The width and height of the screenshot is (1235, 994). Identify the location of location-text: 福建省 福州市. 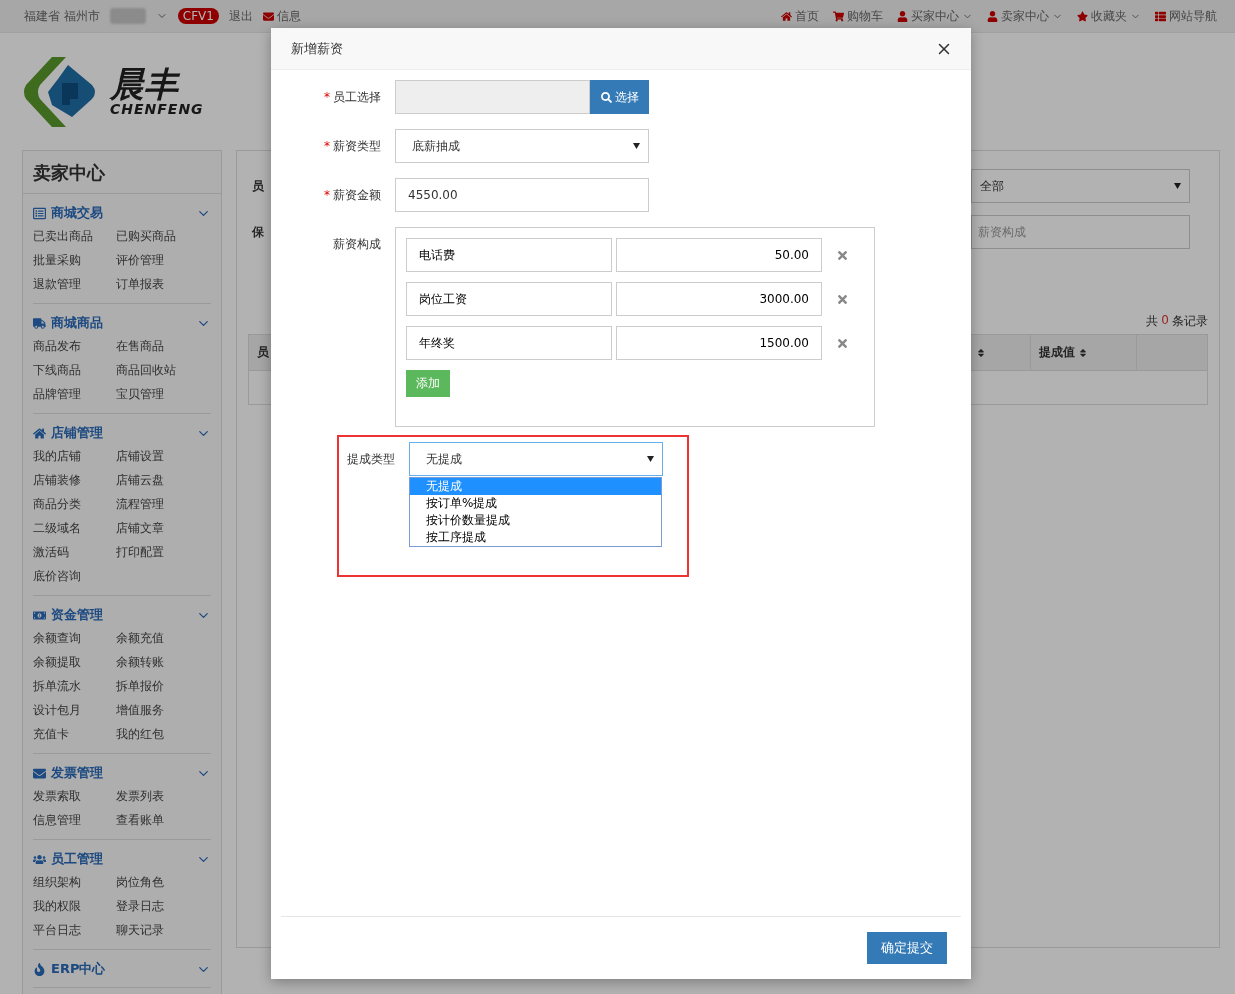
(62, 16).